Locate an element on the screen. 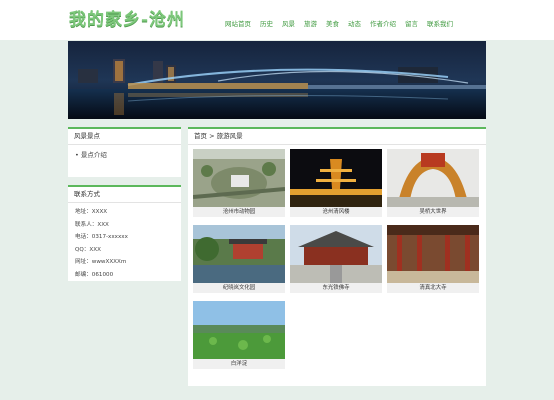 The width and height of the screenshot is (554, 400). nav-item-travel: 旅游 is located at coordinates (310, 24).